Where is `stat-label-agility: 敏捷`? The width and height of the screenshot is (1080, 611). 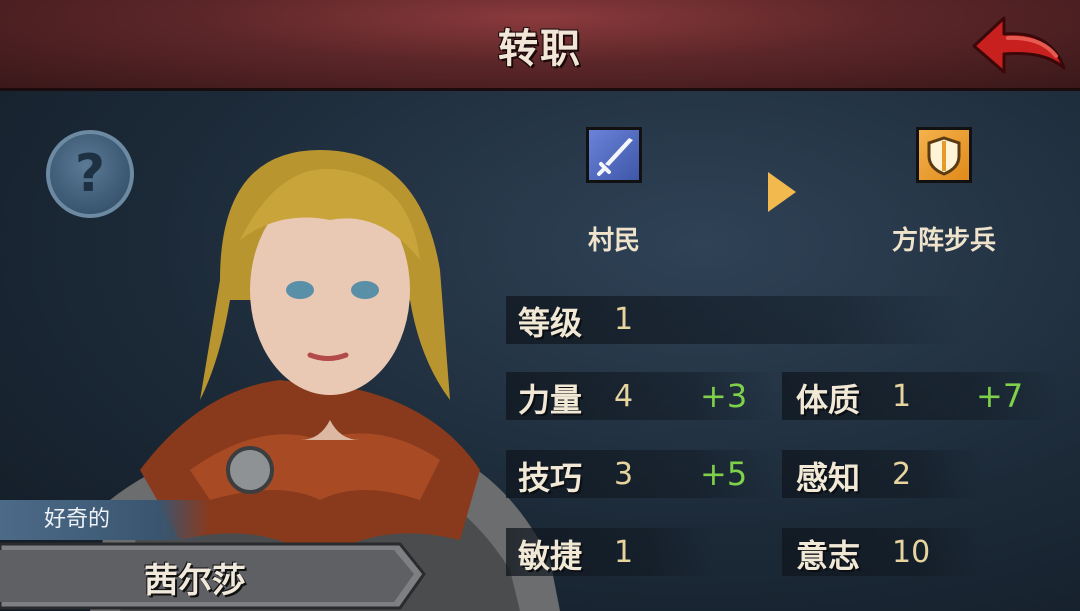 stat-label-agility: 敏捷 is located at coordinates (550, 556).